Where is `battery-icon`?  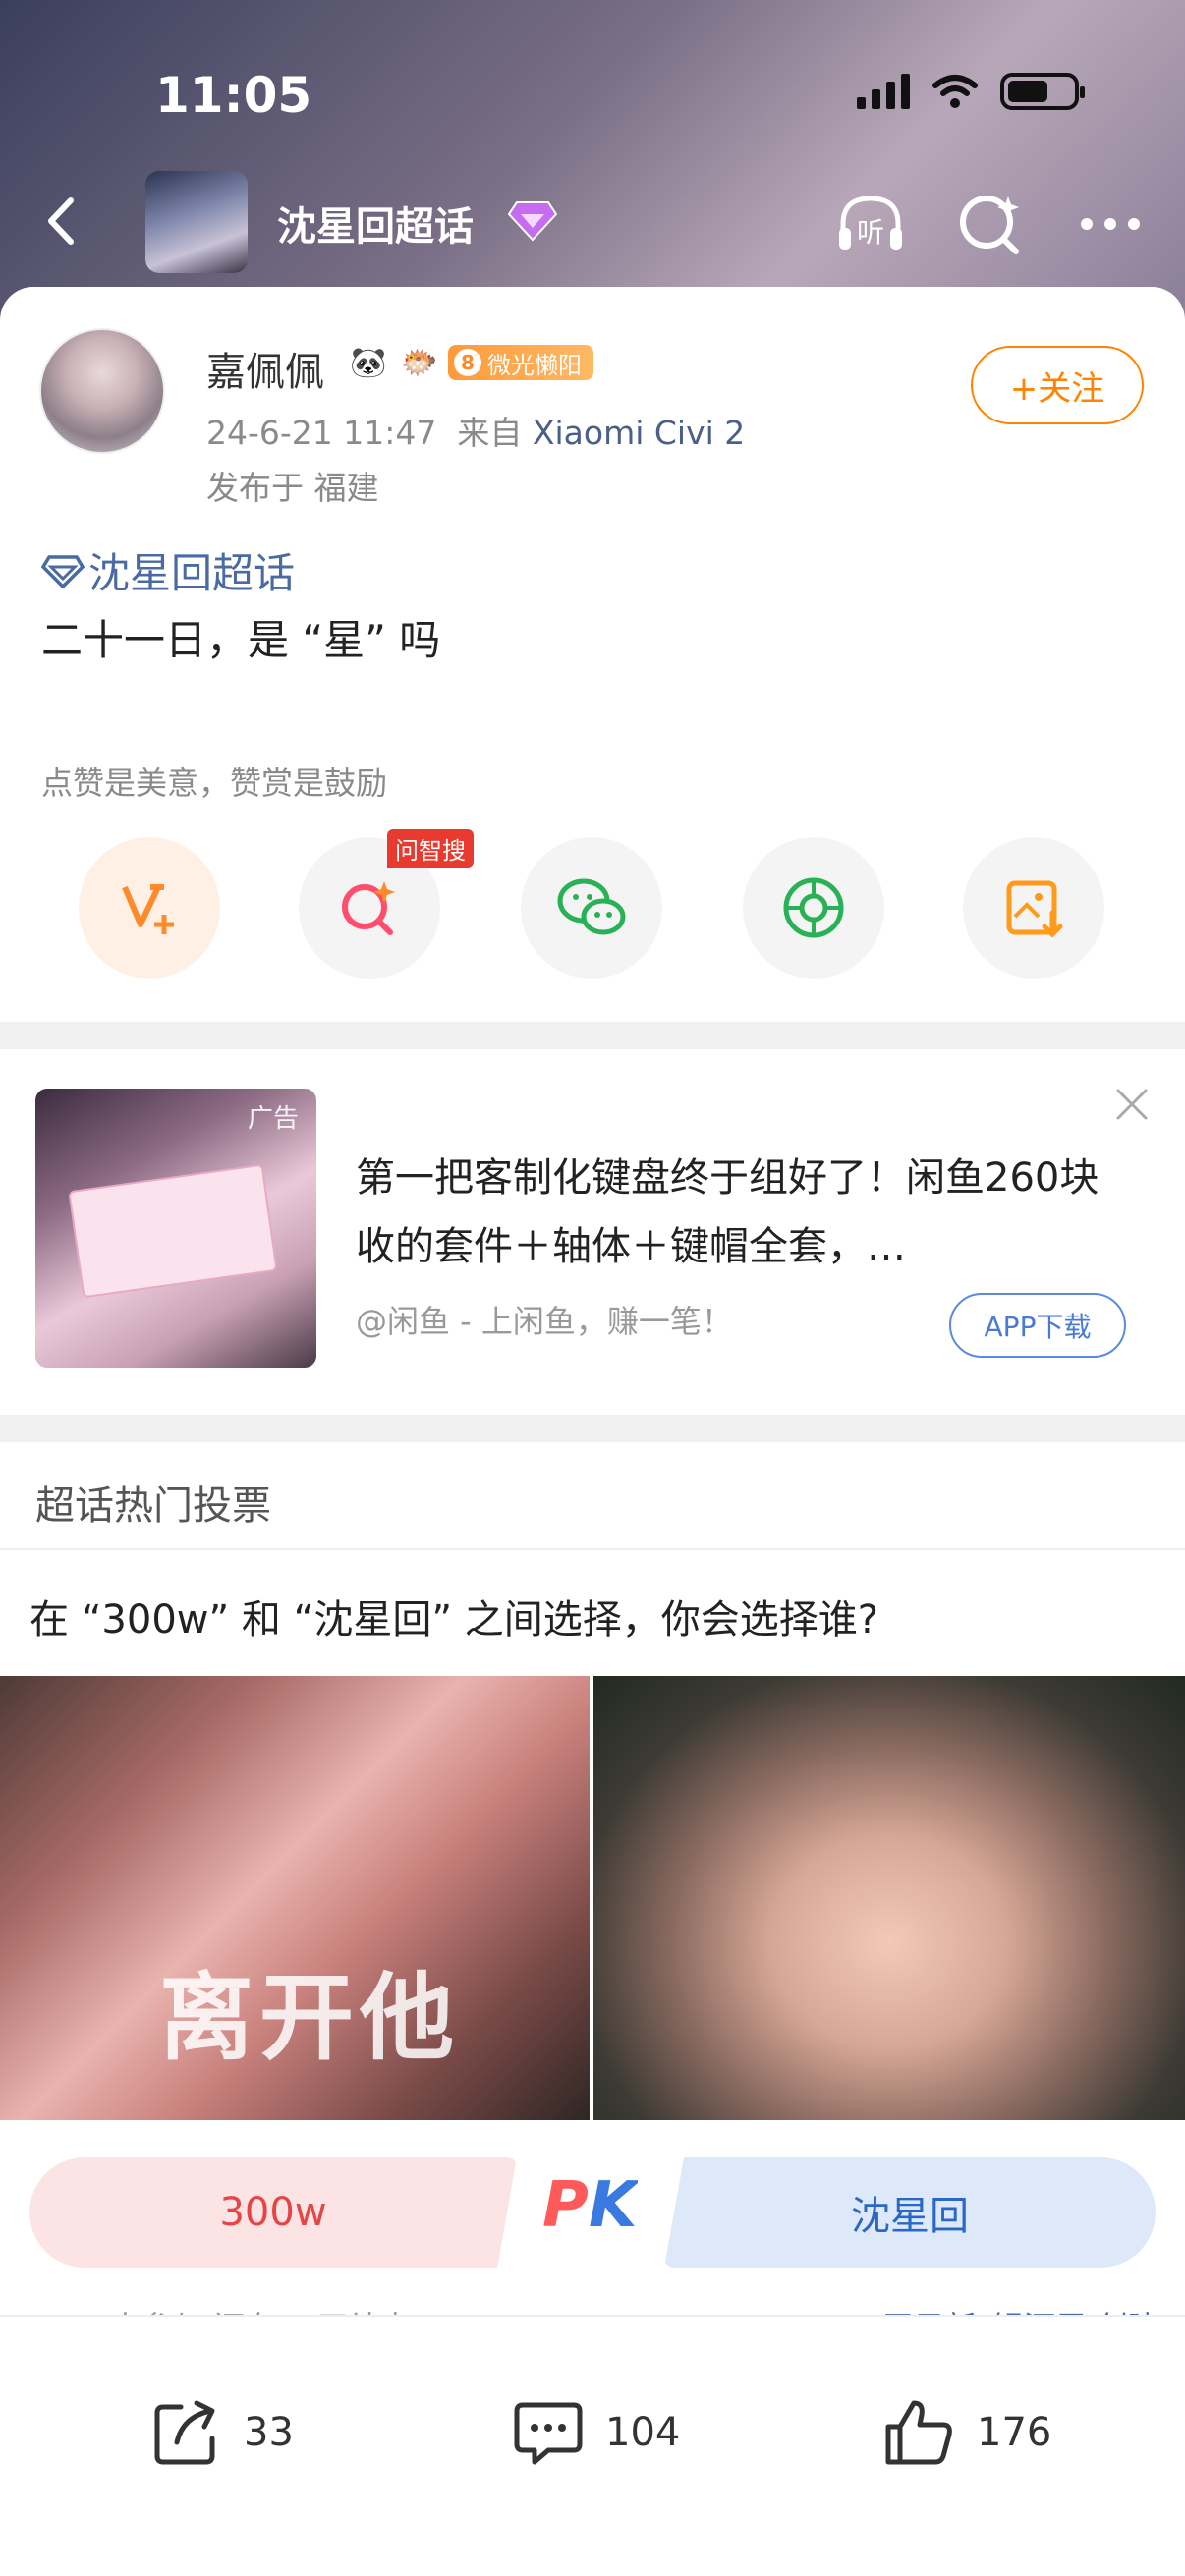
battery-icon is located at coordinates (1042, 91).